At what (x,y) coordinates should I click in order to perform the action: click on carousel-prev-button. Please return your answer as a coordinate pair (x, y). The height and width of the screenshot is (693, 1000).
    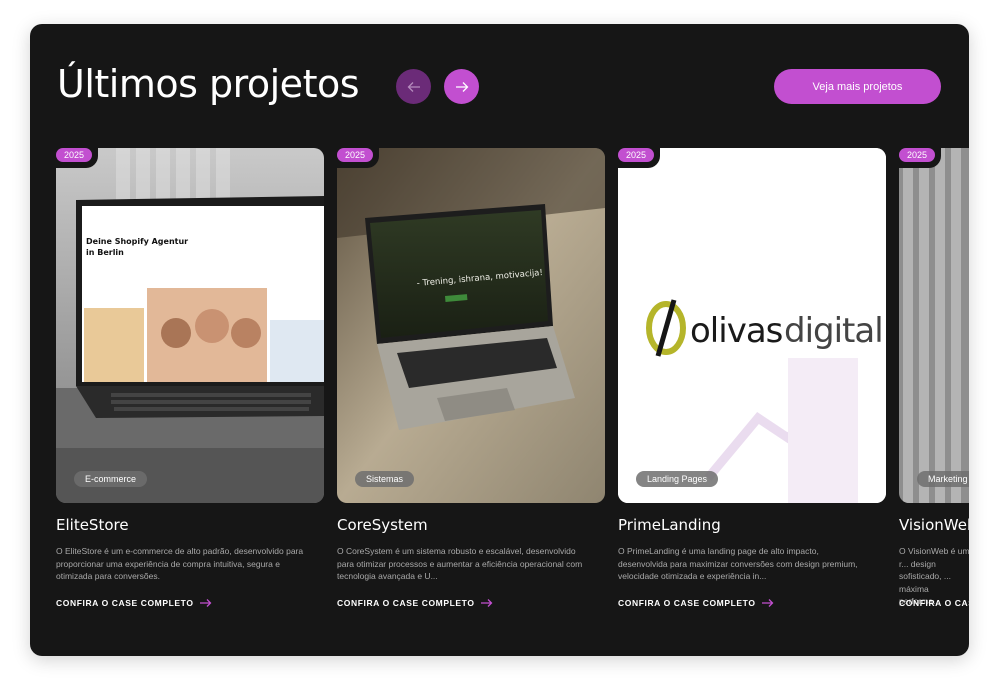
    Looking at the image, I should click on (413, 86).